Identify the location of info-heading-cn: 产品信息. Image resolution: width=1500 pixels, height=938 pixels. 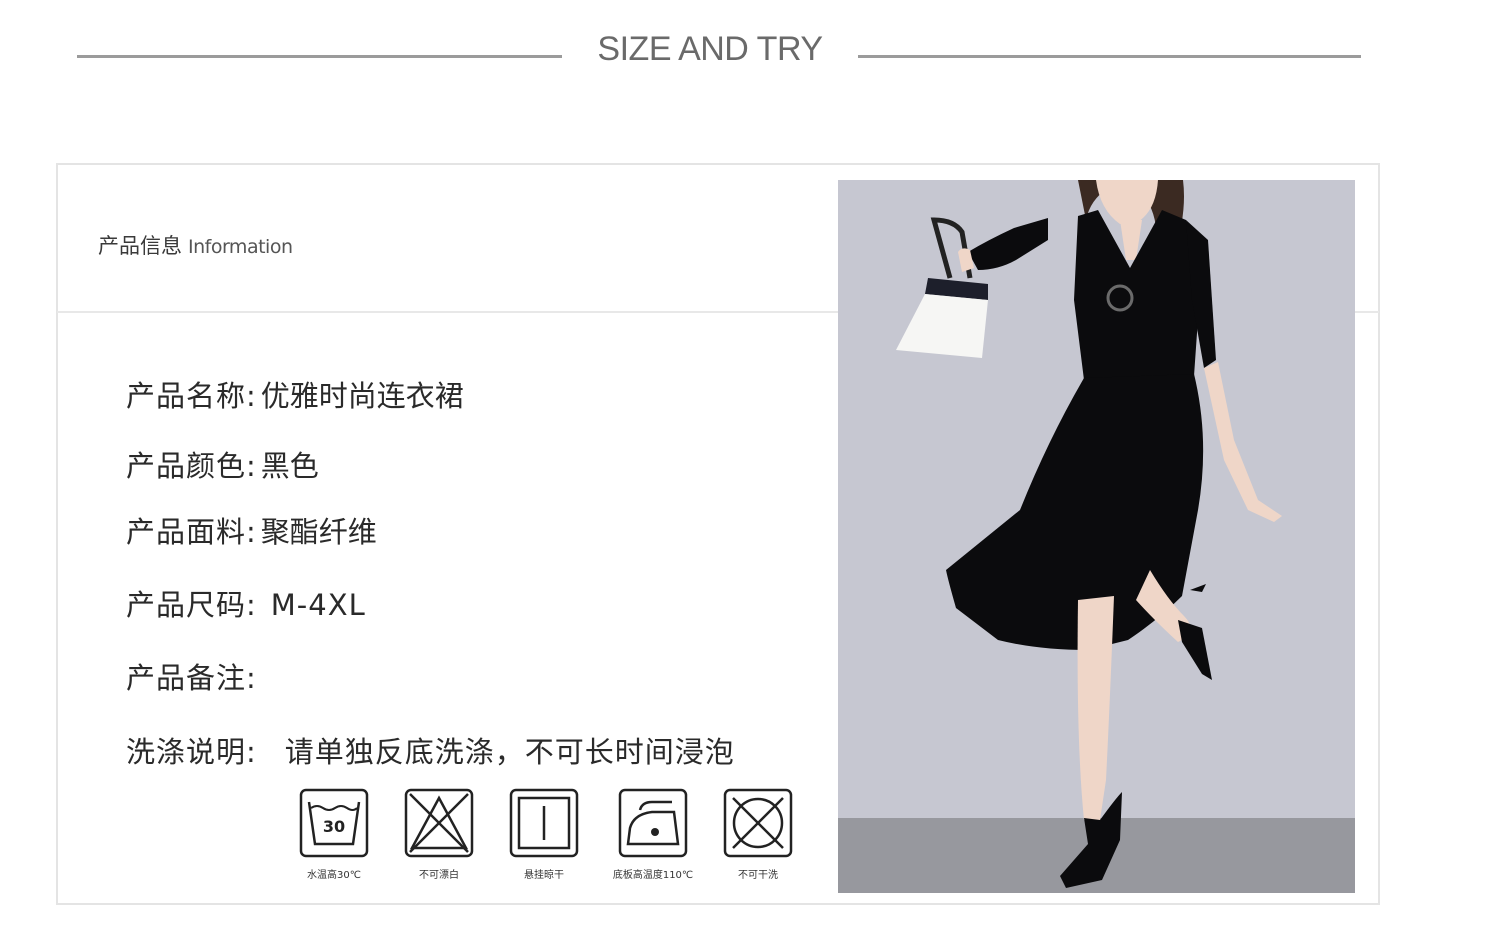
(140, 246).